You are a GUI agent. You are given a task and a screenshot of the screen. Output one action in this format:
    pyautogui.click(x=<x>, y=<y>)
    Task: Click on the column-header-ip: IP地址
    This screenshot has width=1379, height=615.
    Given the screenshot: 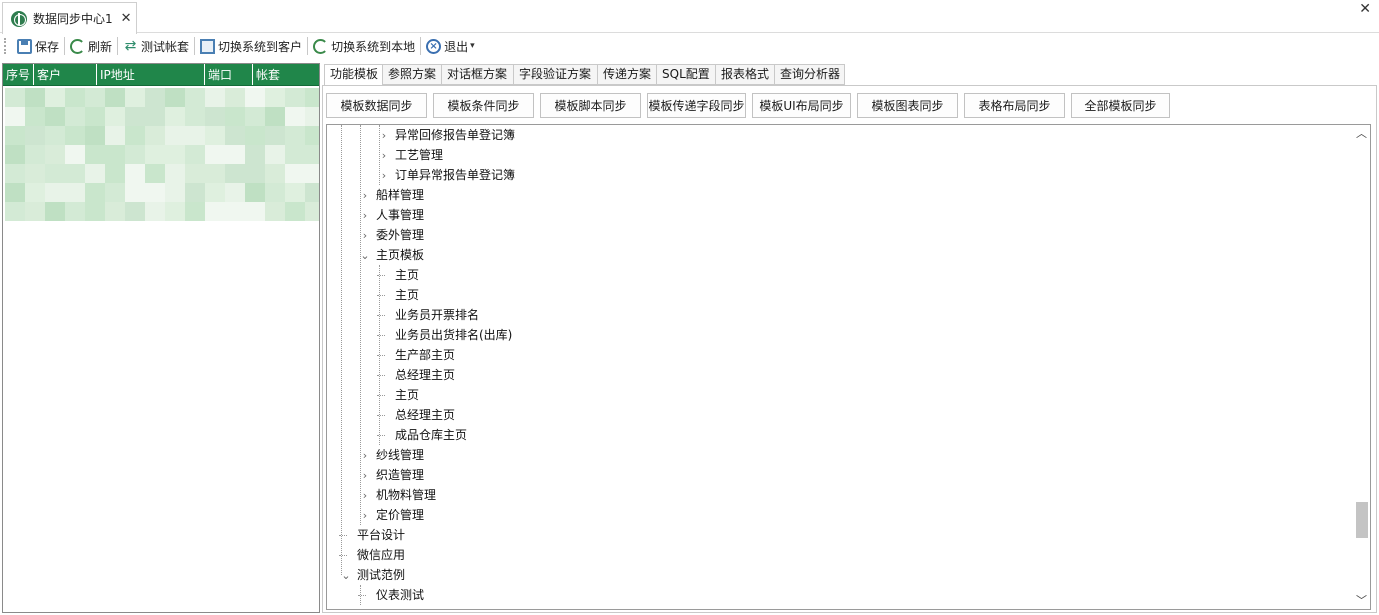 What is the action you would take?
    pyautogui.click(x=151, y=74)
    